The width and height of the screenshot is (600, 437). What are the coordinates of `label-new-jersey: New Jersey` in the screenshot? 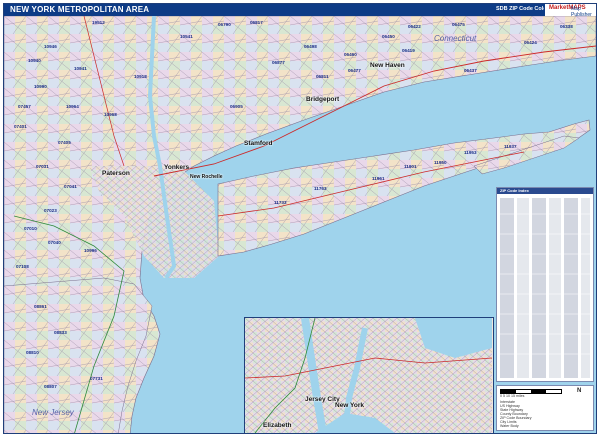 It's located at (53, 412).